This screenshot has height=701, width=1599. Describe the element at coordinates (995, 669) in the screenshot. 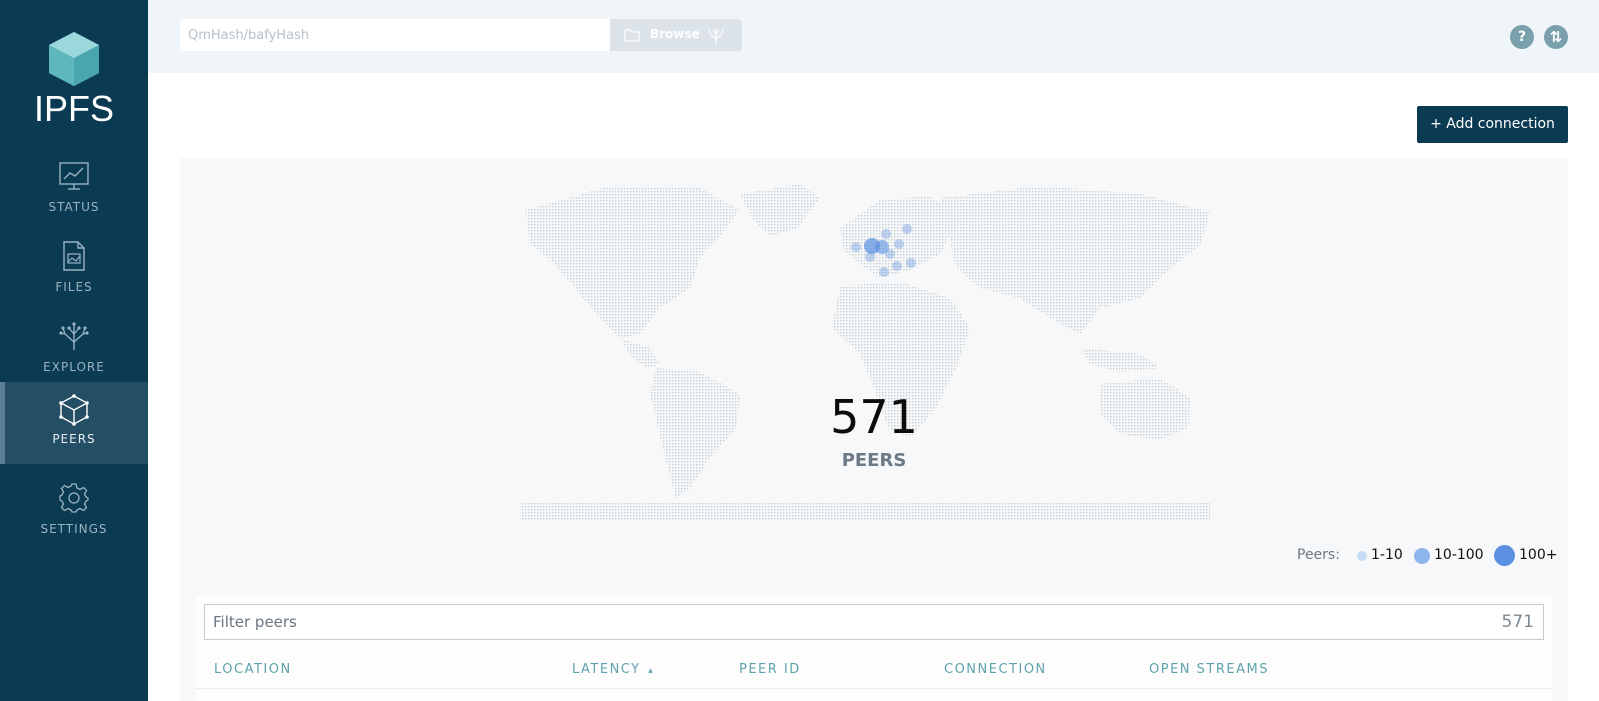

I see `column-header-connection: CONNECTION` at that location.